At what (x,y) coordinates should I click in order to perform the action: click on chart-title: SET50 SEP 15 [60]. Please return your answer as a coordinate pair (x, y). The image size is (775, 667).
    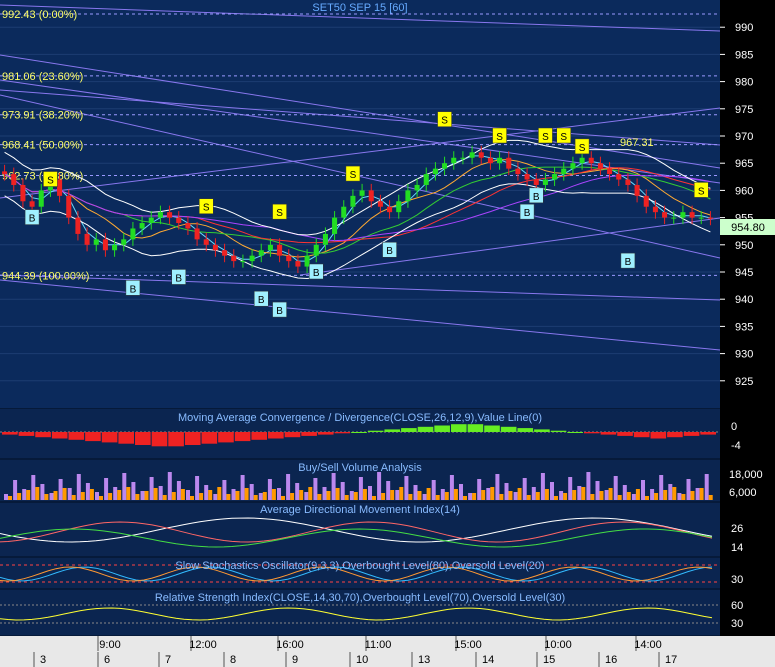
    Looking at the image, I should click on (359, 8).